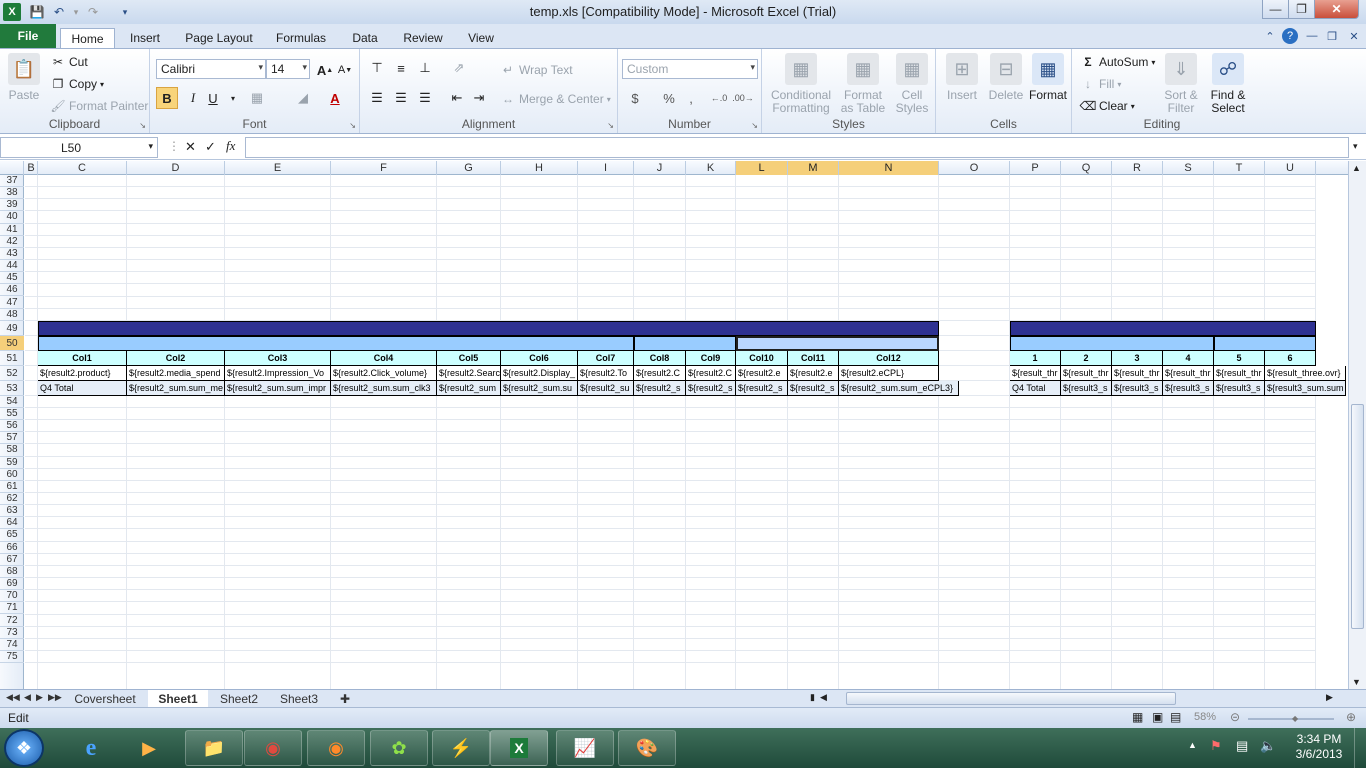  Describe the element at coordinates (12, 303) in the screenshot. I see `row-header: 47` at that location.